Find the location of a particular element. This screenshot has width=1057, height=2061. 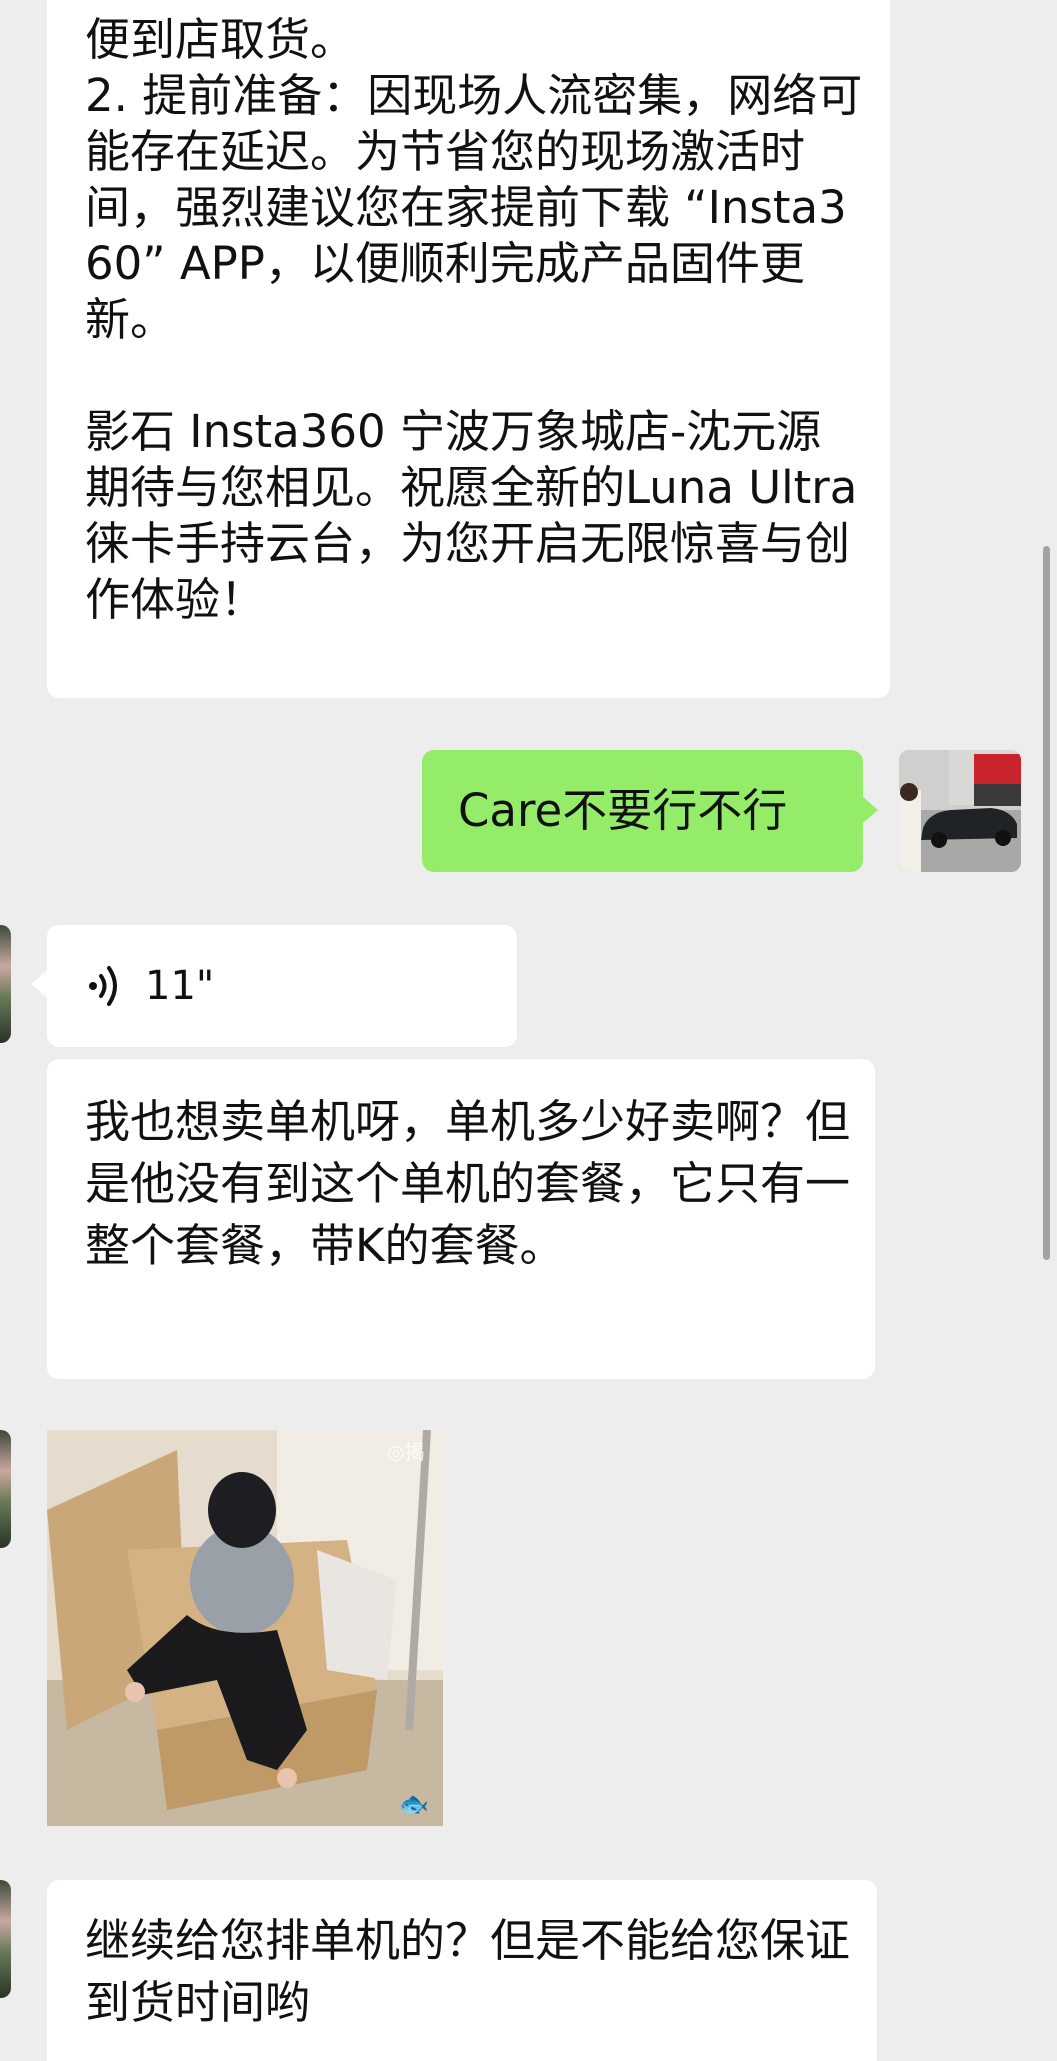

voice-duration: 11" is located at coordinates (180, 986).